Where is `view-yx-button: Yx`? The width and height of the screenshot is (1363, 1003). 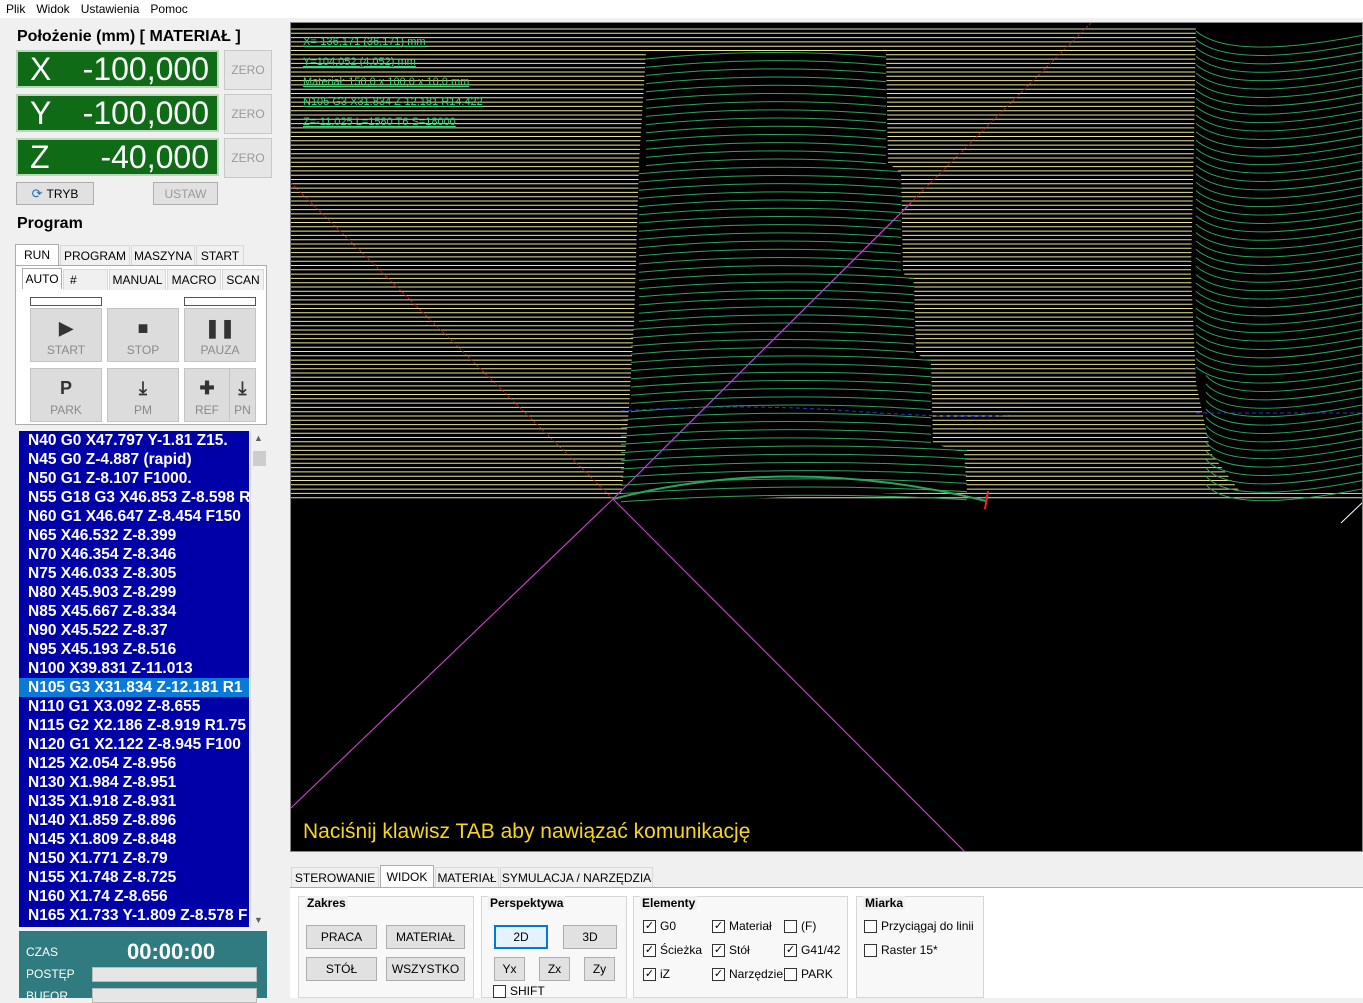 view-yx-button: Yx is located at coordinates (509, 969).